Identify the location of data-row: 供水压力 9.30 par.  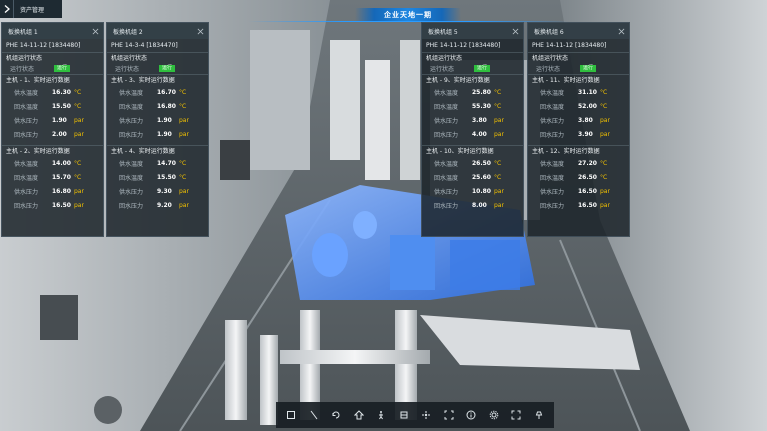
(157, 191).